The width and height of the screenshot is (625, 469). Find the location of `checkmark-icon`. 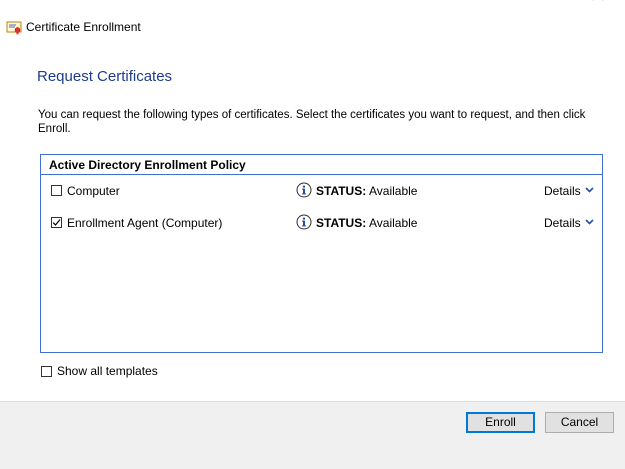

checkmark-icon is located at coordinates (56, 222).